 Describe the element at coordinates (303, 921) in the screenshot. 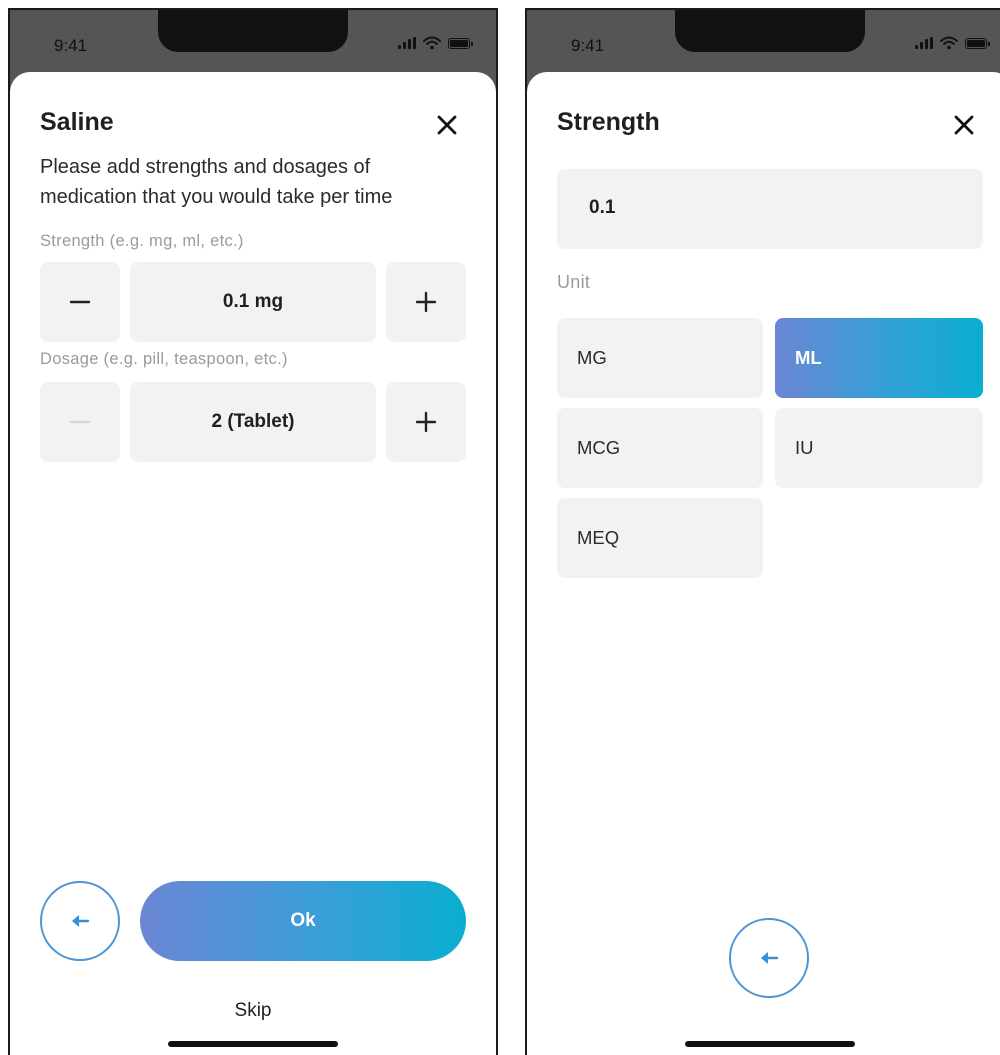

I see `ok-button: Ok` at that location.